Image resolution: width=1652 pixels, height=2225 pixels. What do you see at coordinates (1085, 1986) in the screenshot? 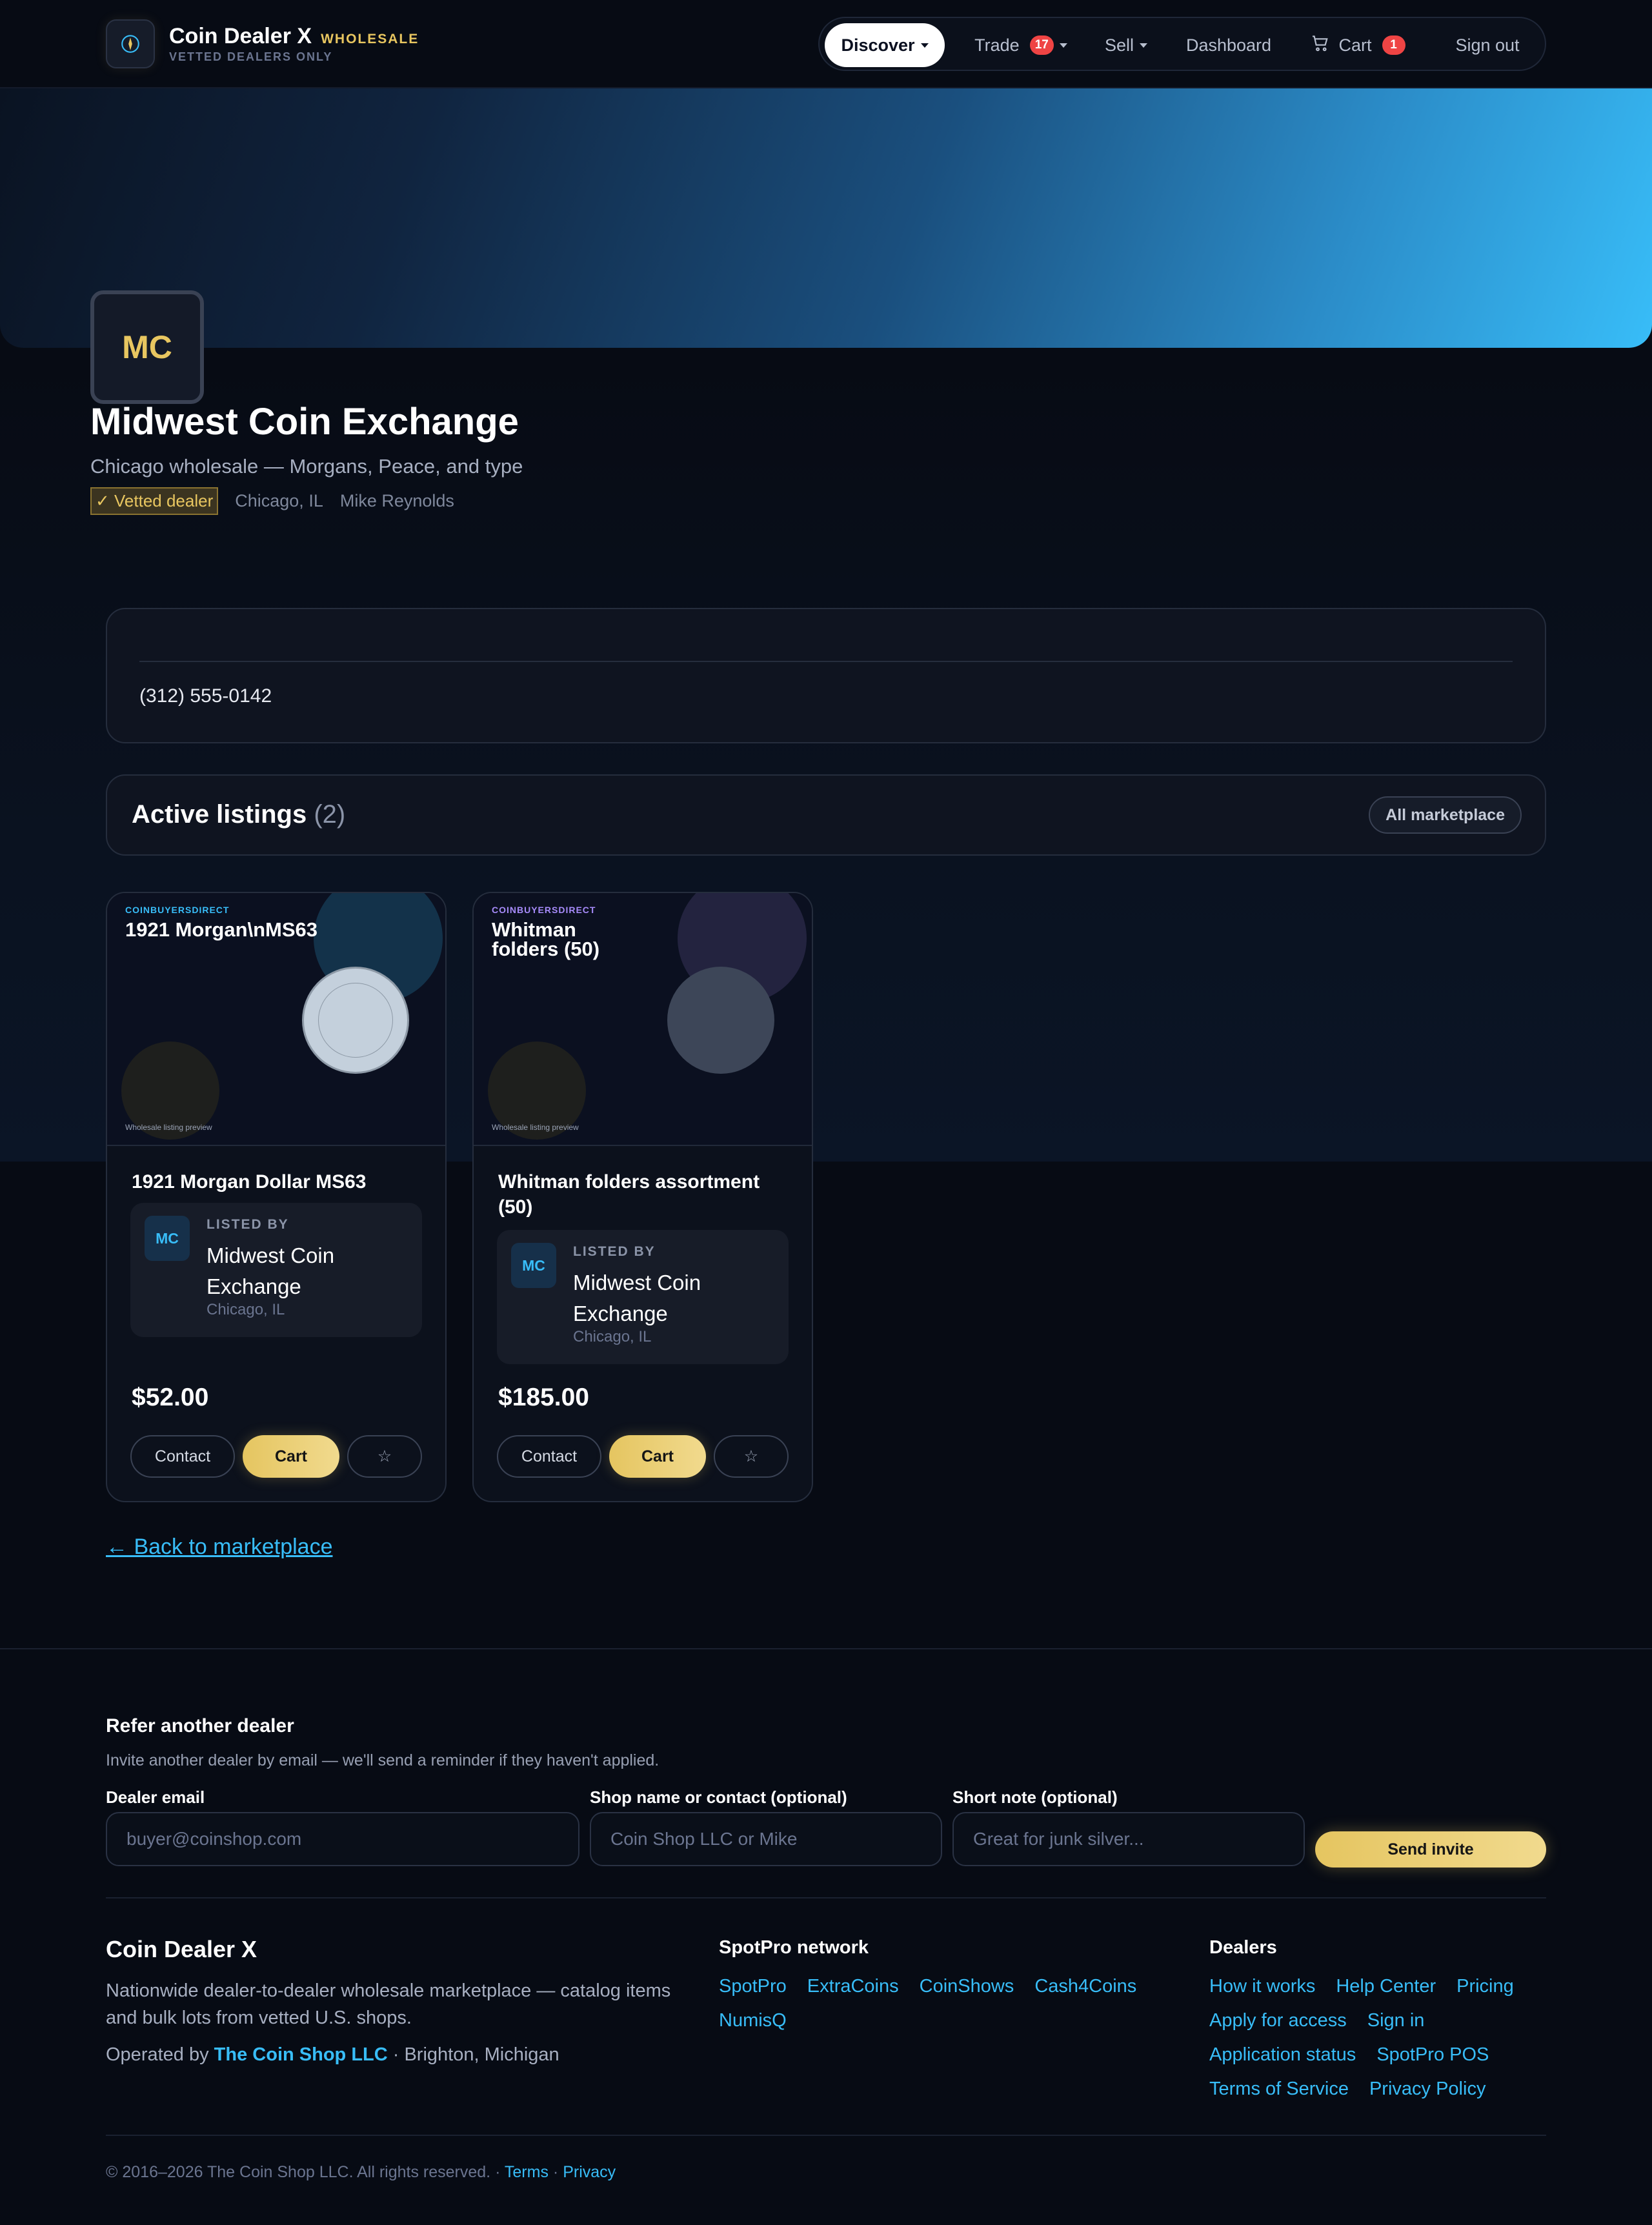
I see `network-link: Cash4Coins` at bounding box center [1085, 1986].